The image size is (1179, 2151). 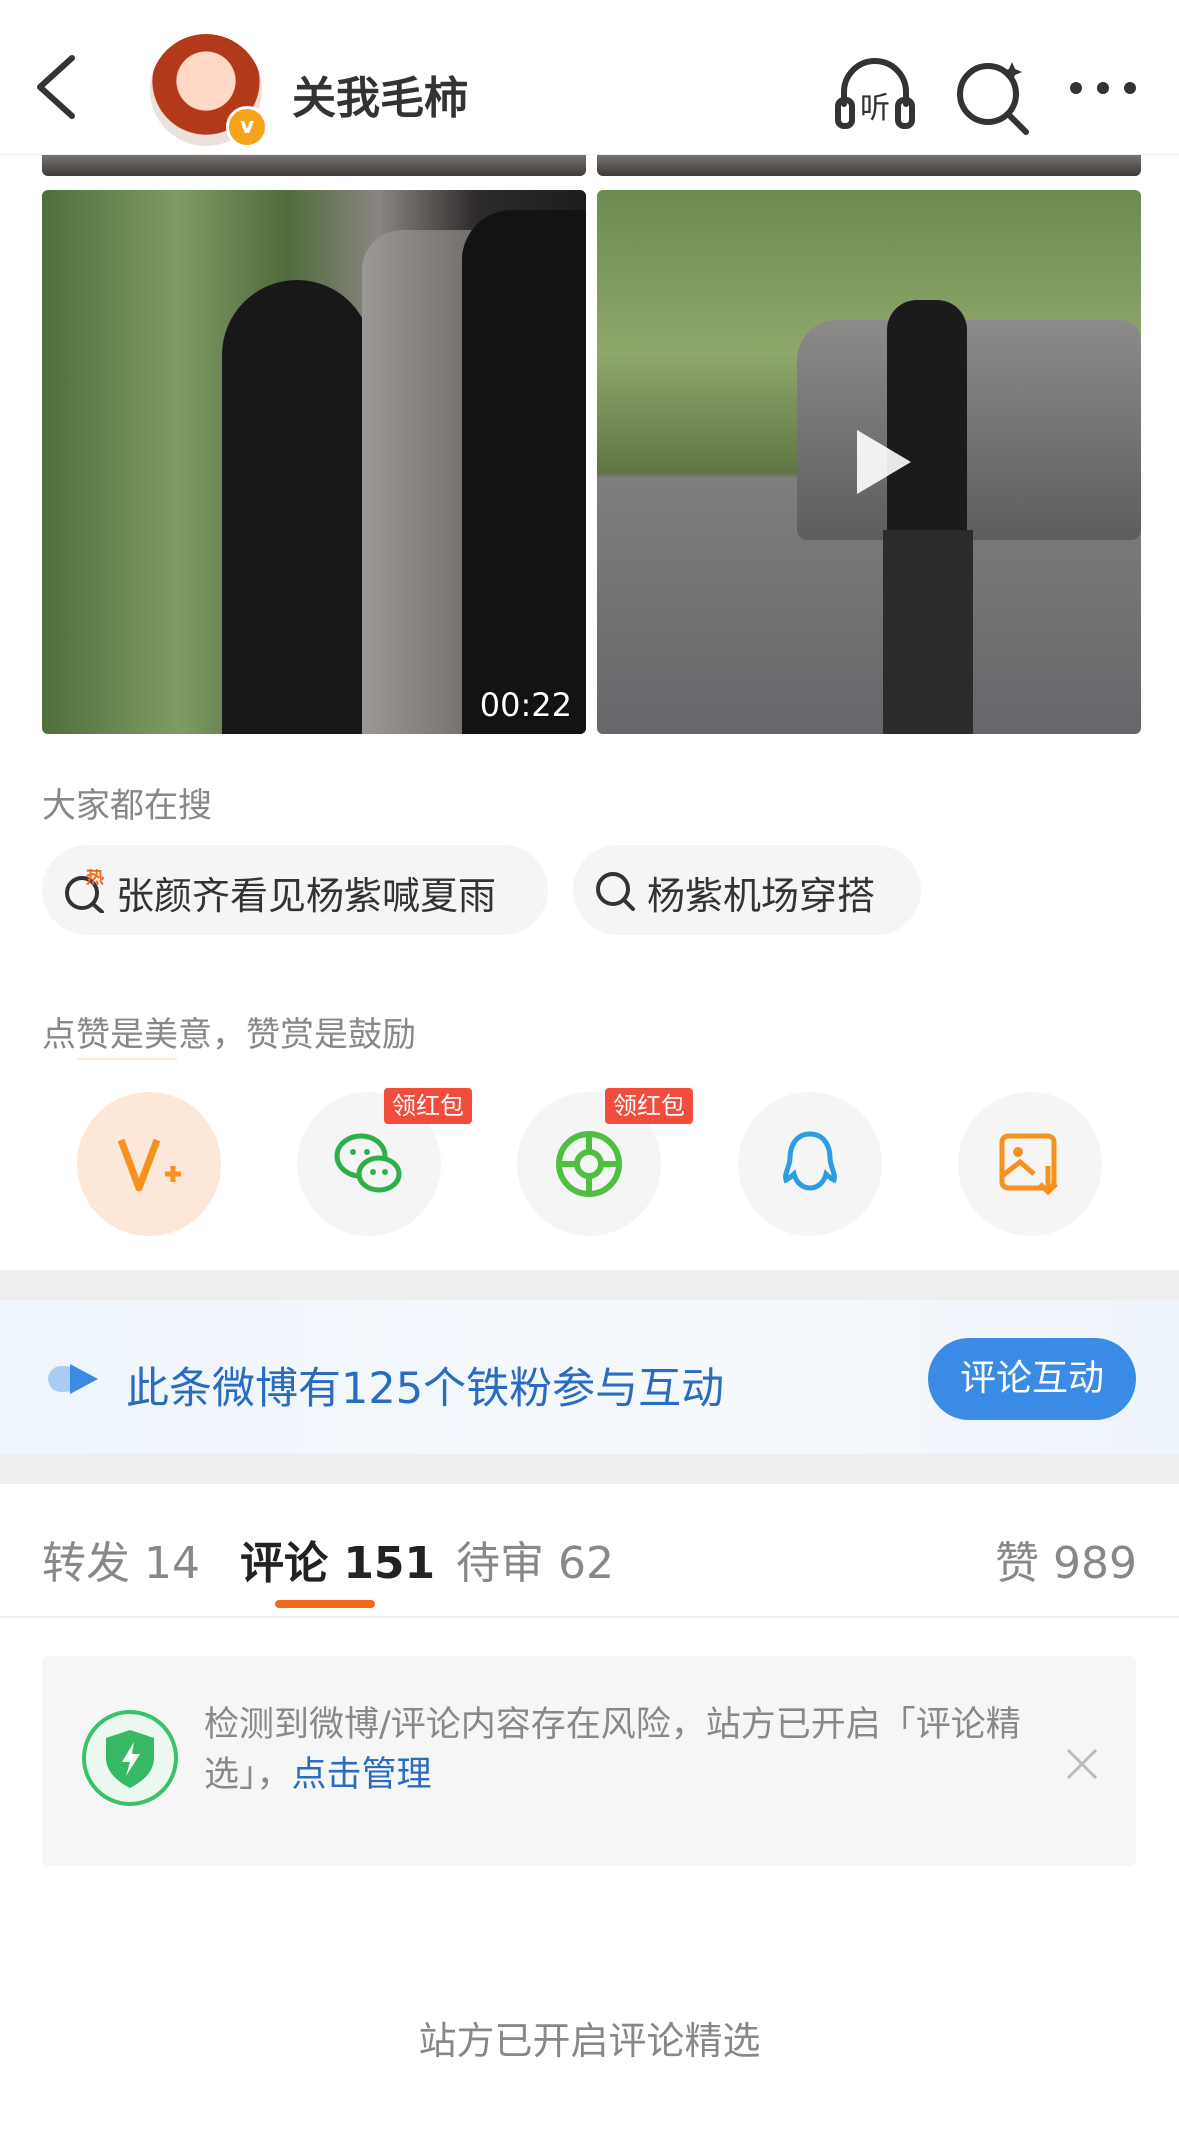 I want to click on tab-repost: 转发 14, so click(x=121, y=1559).